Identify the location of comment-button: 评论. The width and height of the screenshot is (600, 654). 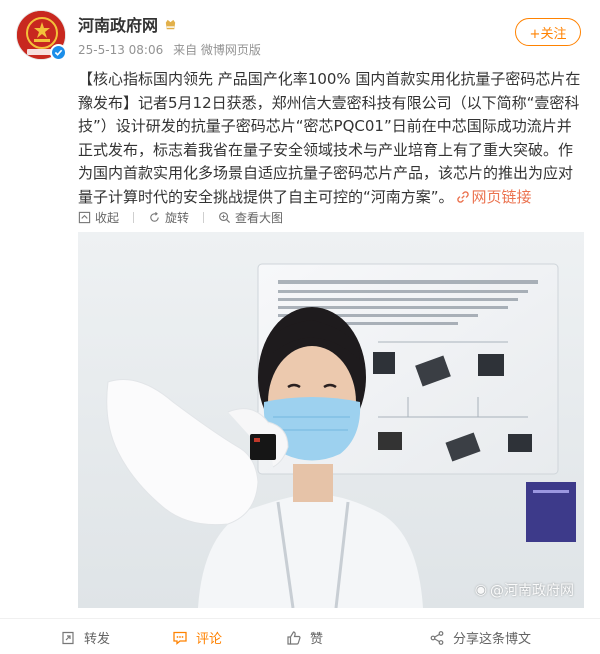
(197, 637).